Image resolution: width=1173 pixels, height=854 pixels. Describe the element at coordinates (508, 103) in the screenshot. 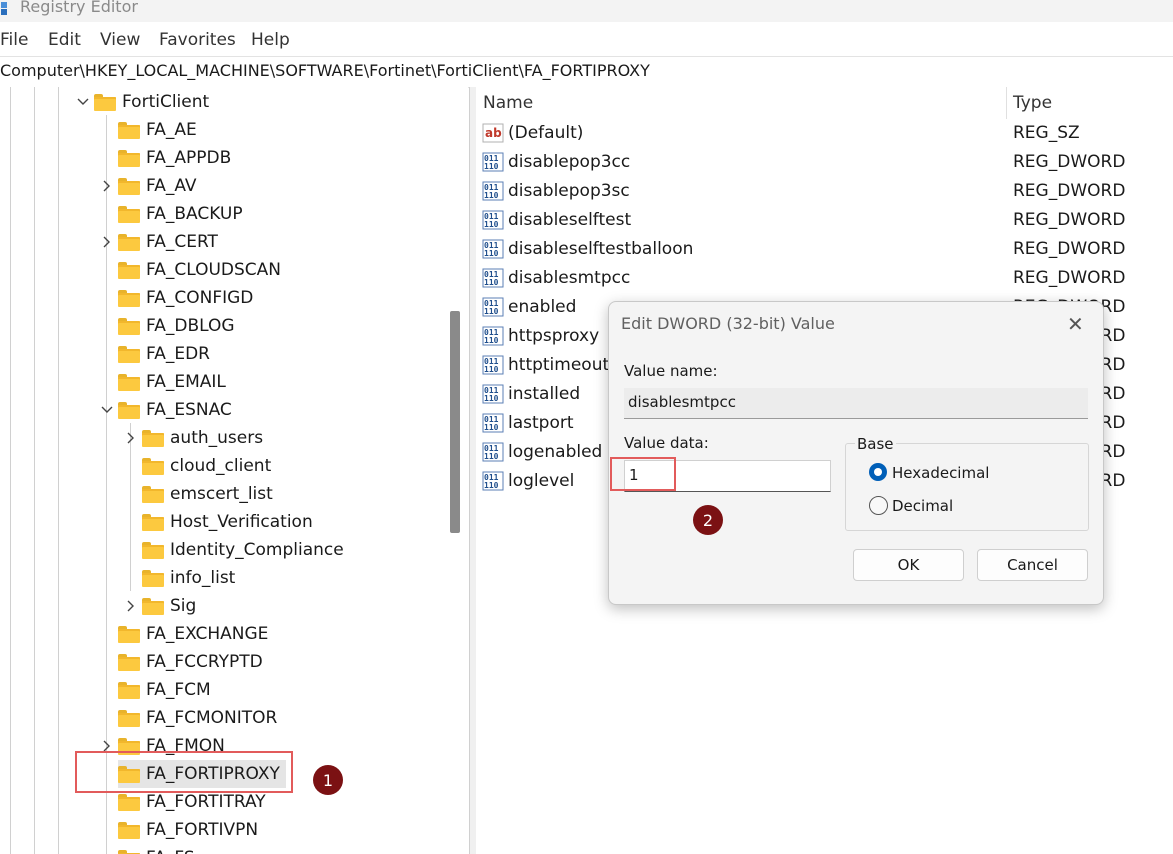

I see `column-header-name: Name` at that location.